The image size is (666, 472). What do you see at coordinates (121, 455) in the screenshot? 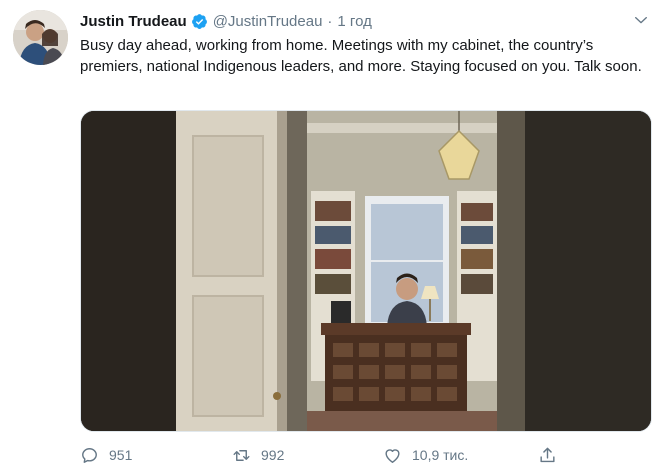
I see `reply-count: 951` at bounding box center [121, 455].